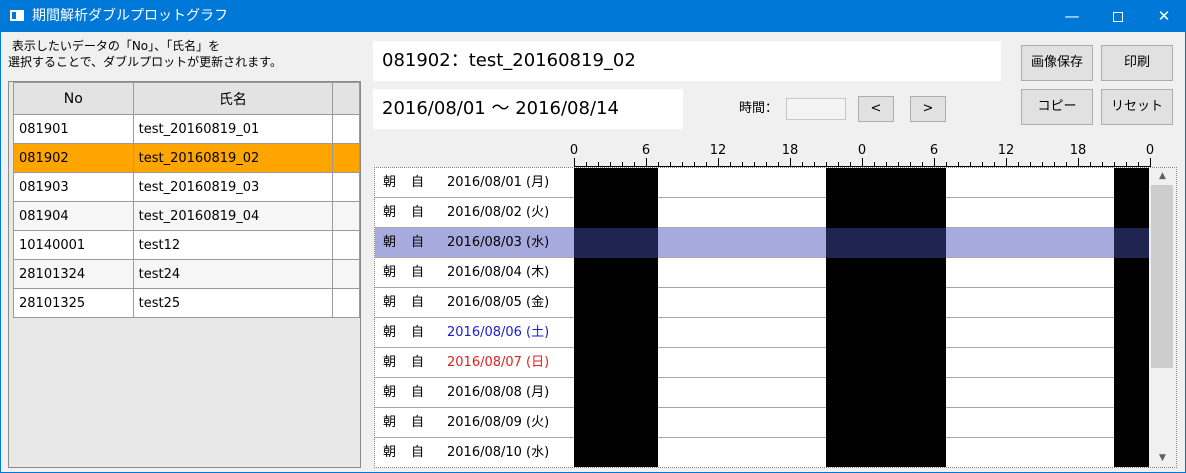 This screenshot has height=473, width=1186. I want to click on column-header-spacer, so click(346, 98).